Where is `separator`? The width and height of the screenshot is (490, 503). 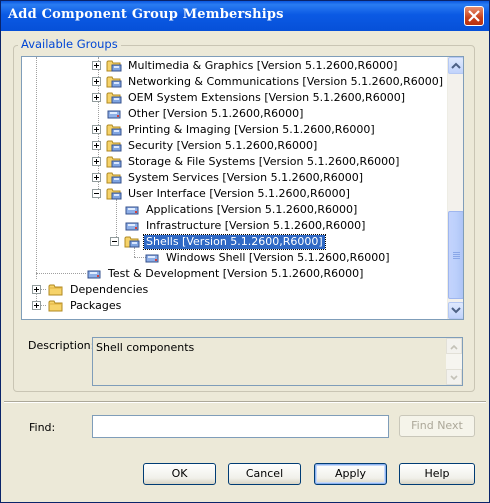
separator is located at coordinates (245, 402).